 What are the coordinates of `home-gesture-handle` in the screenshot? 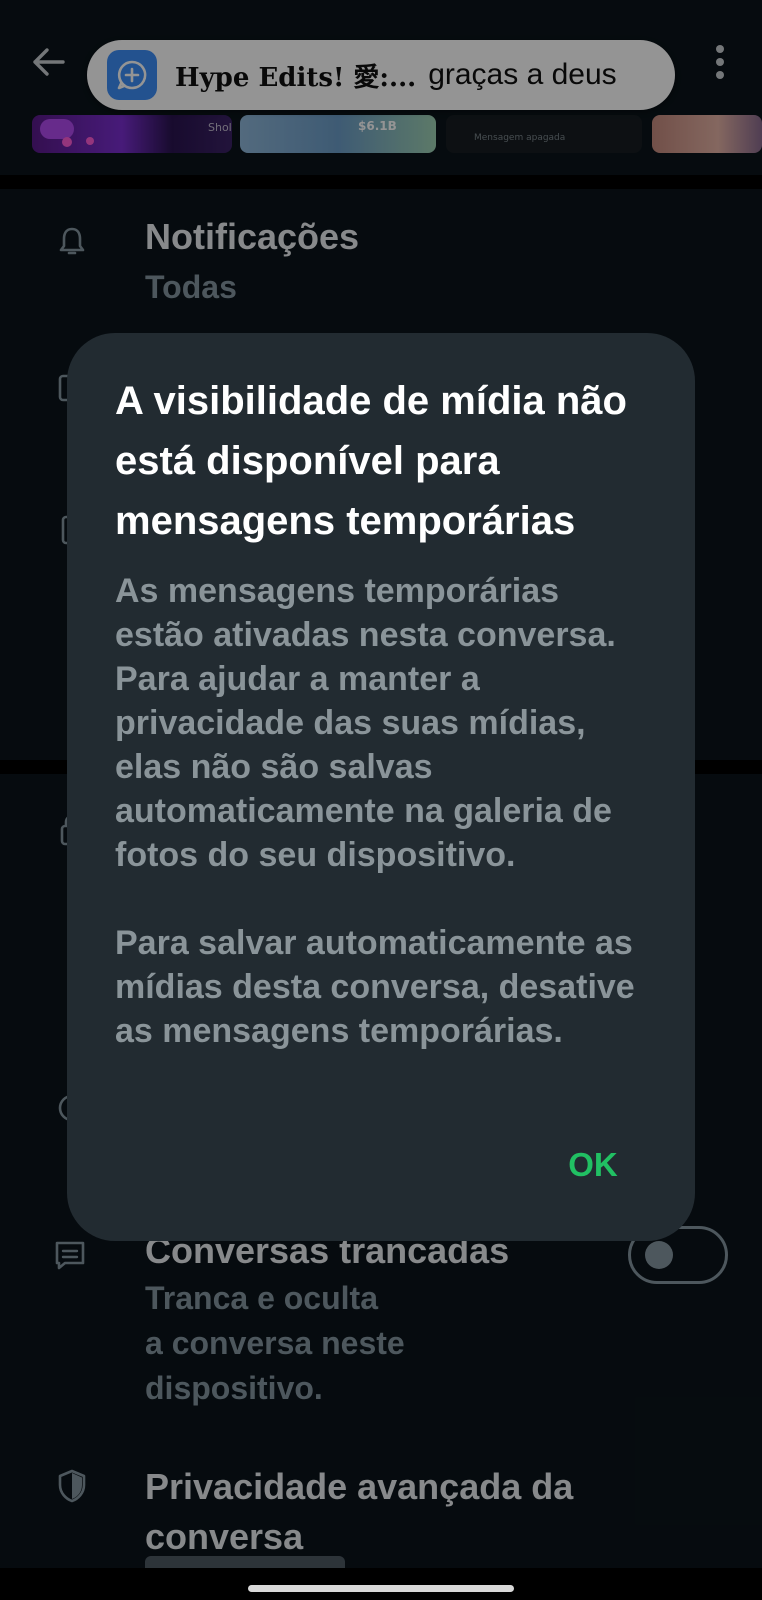 It's located at (381, 1588).